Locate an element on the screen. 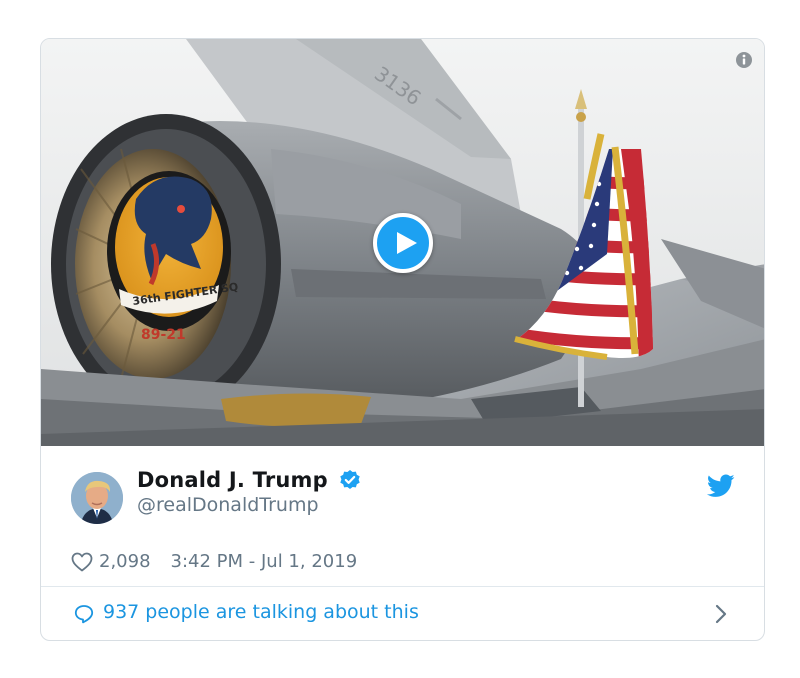 The height and width of the screenshot is (678, 800). chevron-right-icon is located at coordinates (721, 614).